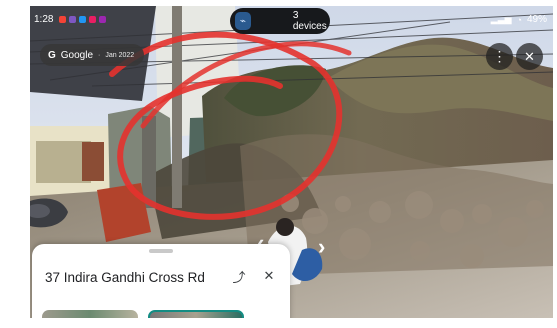  I want to click on wifi-icon: ◔, so click(519, 19).